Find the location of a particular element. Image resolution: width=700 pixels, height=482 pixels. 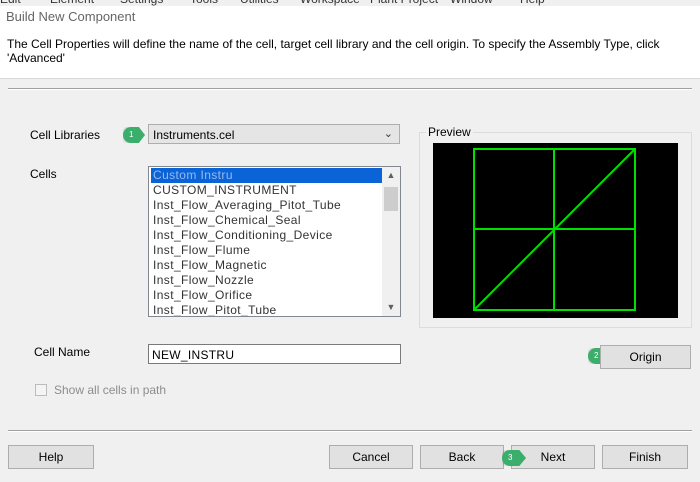

preview-canvas is located at coordinates (555, 230).